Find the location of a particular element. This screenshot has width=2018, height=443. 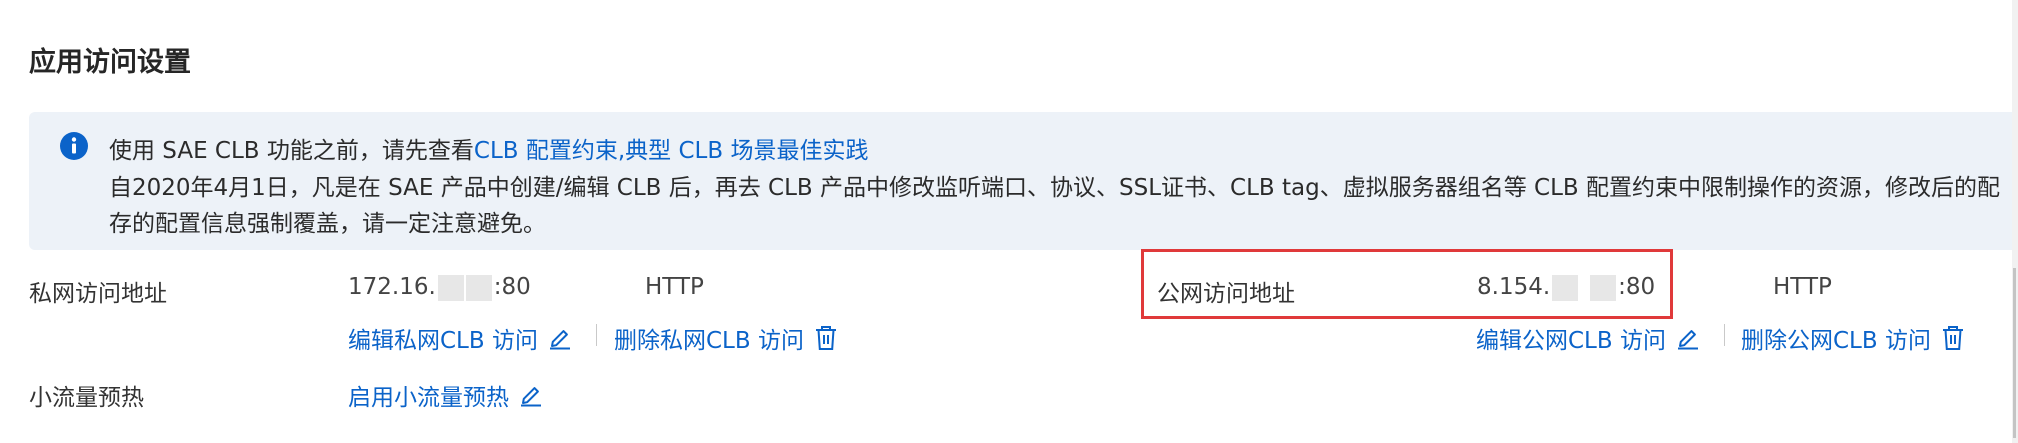

scrollbar-thumb is located at coordinates (2014, 353).